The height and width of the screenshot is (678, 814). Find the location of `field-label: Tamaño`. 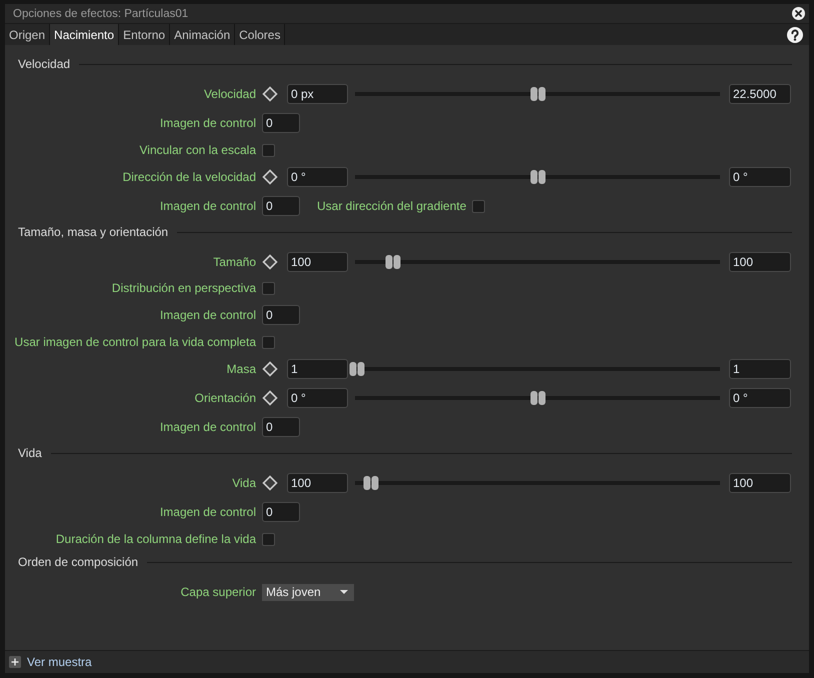

field-label: Tamaño is located at coordinates (234, 261).